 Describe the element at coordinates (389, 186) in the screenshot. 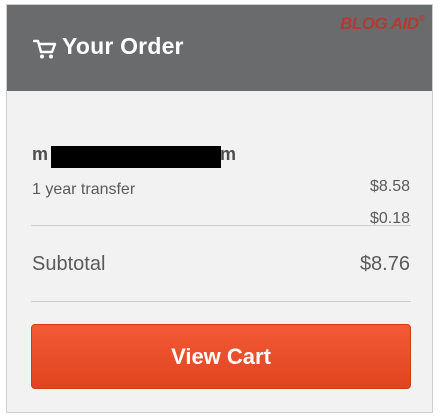

I see `line-item-price: $8.58` at that location.